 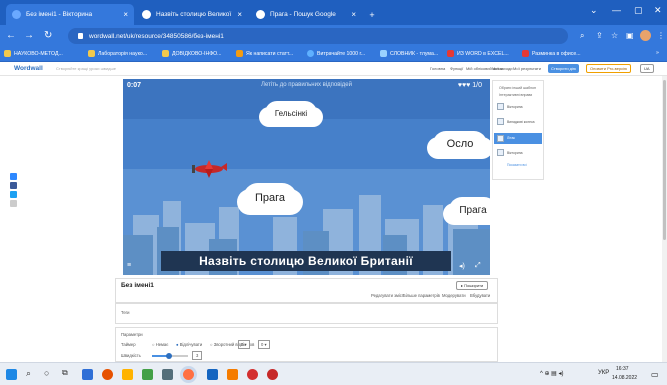 What do you see at coordinates (655, 374) in the screenshot?
I see `notifications-icon: ▭` at bounding box center [655, 374].